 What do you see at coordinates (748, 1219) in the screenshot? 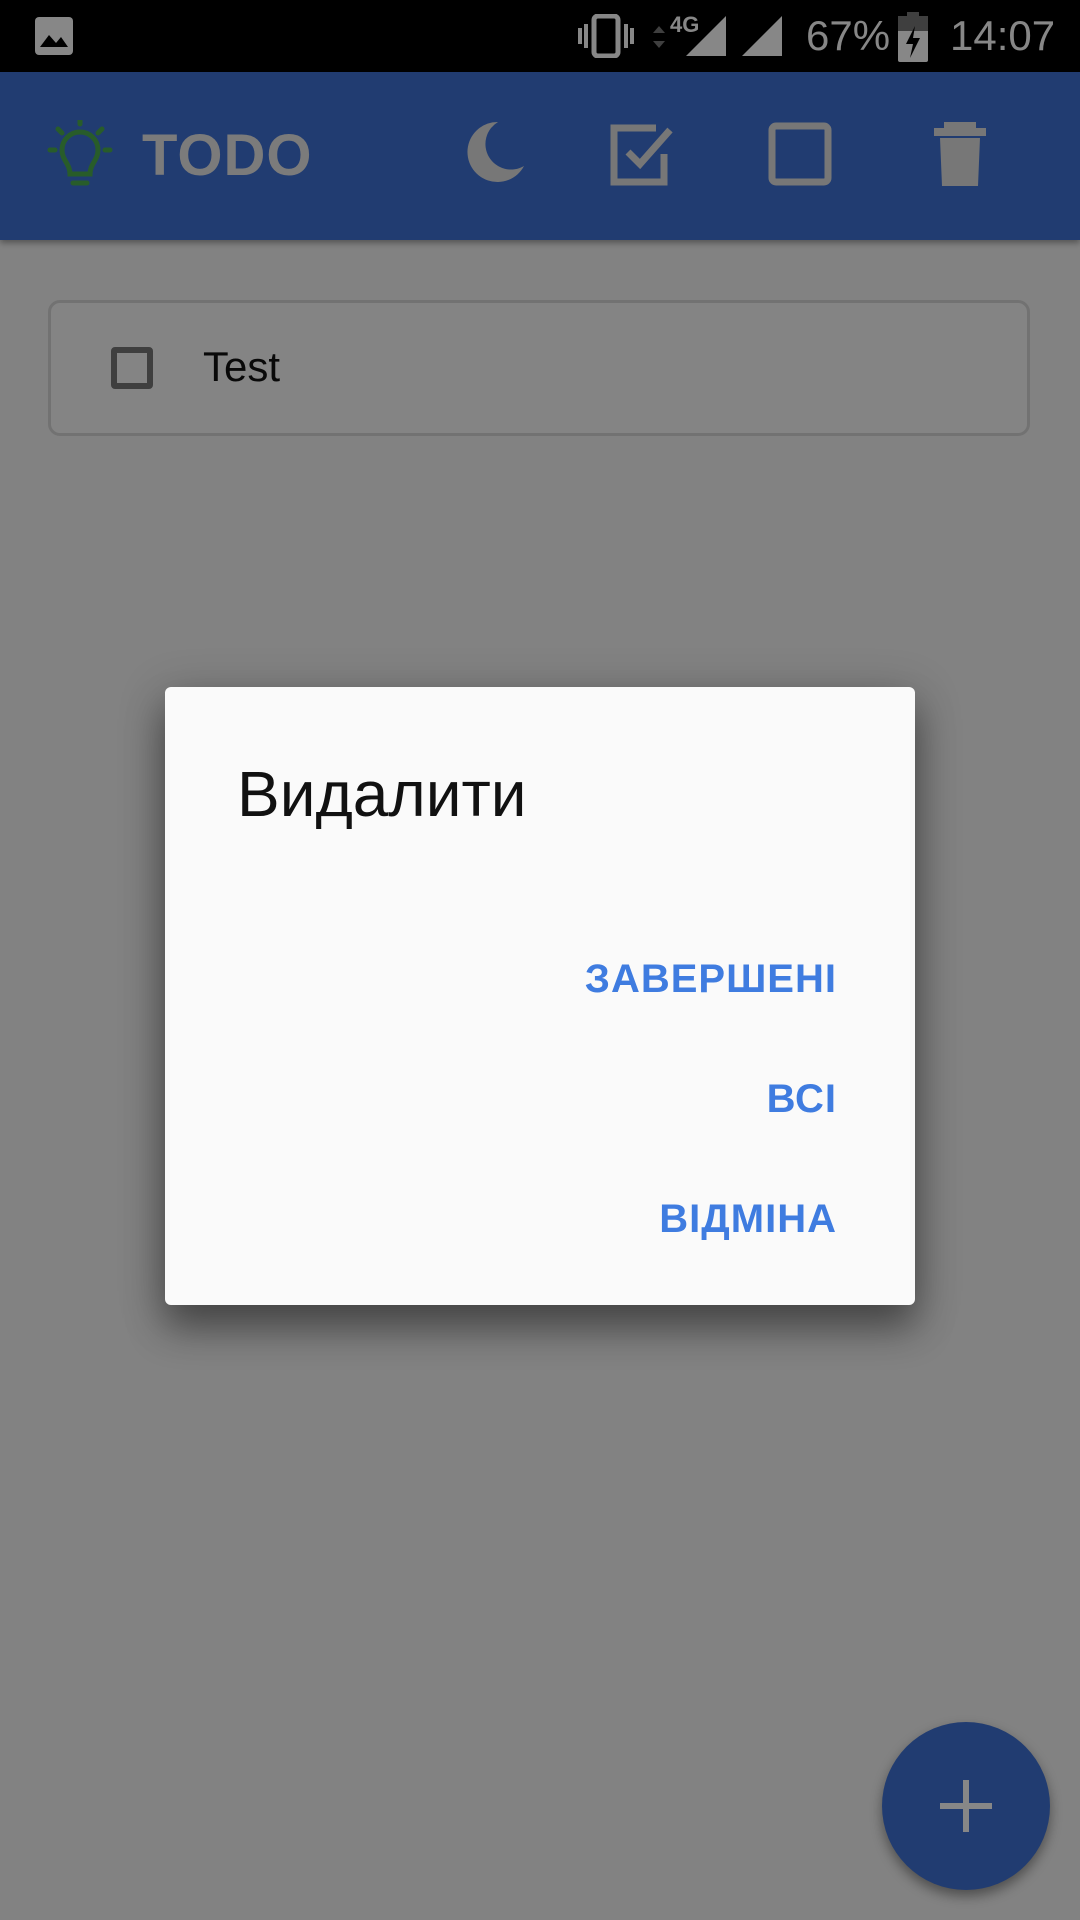
I see `cancel-button: ВІДМІНА` at bounding box center [748, 1219].